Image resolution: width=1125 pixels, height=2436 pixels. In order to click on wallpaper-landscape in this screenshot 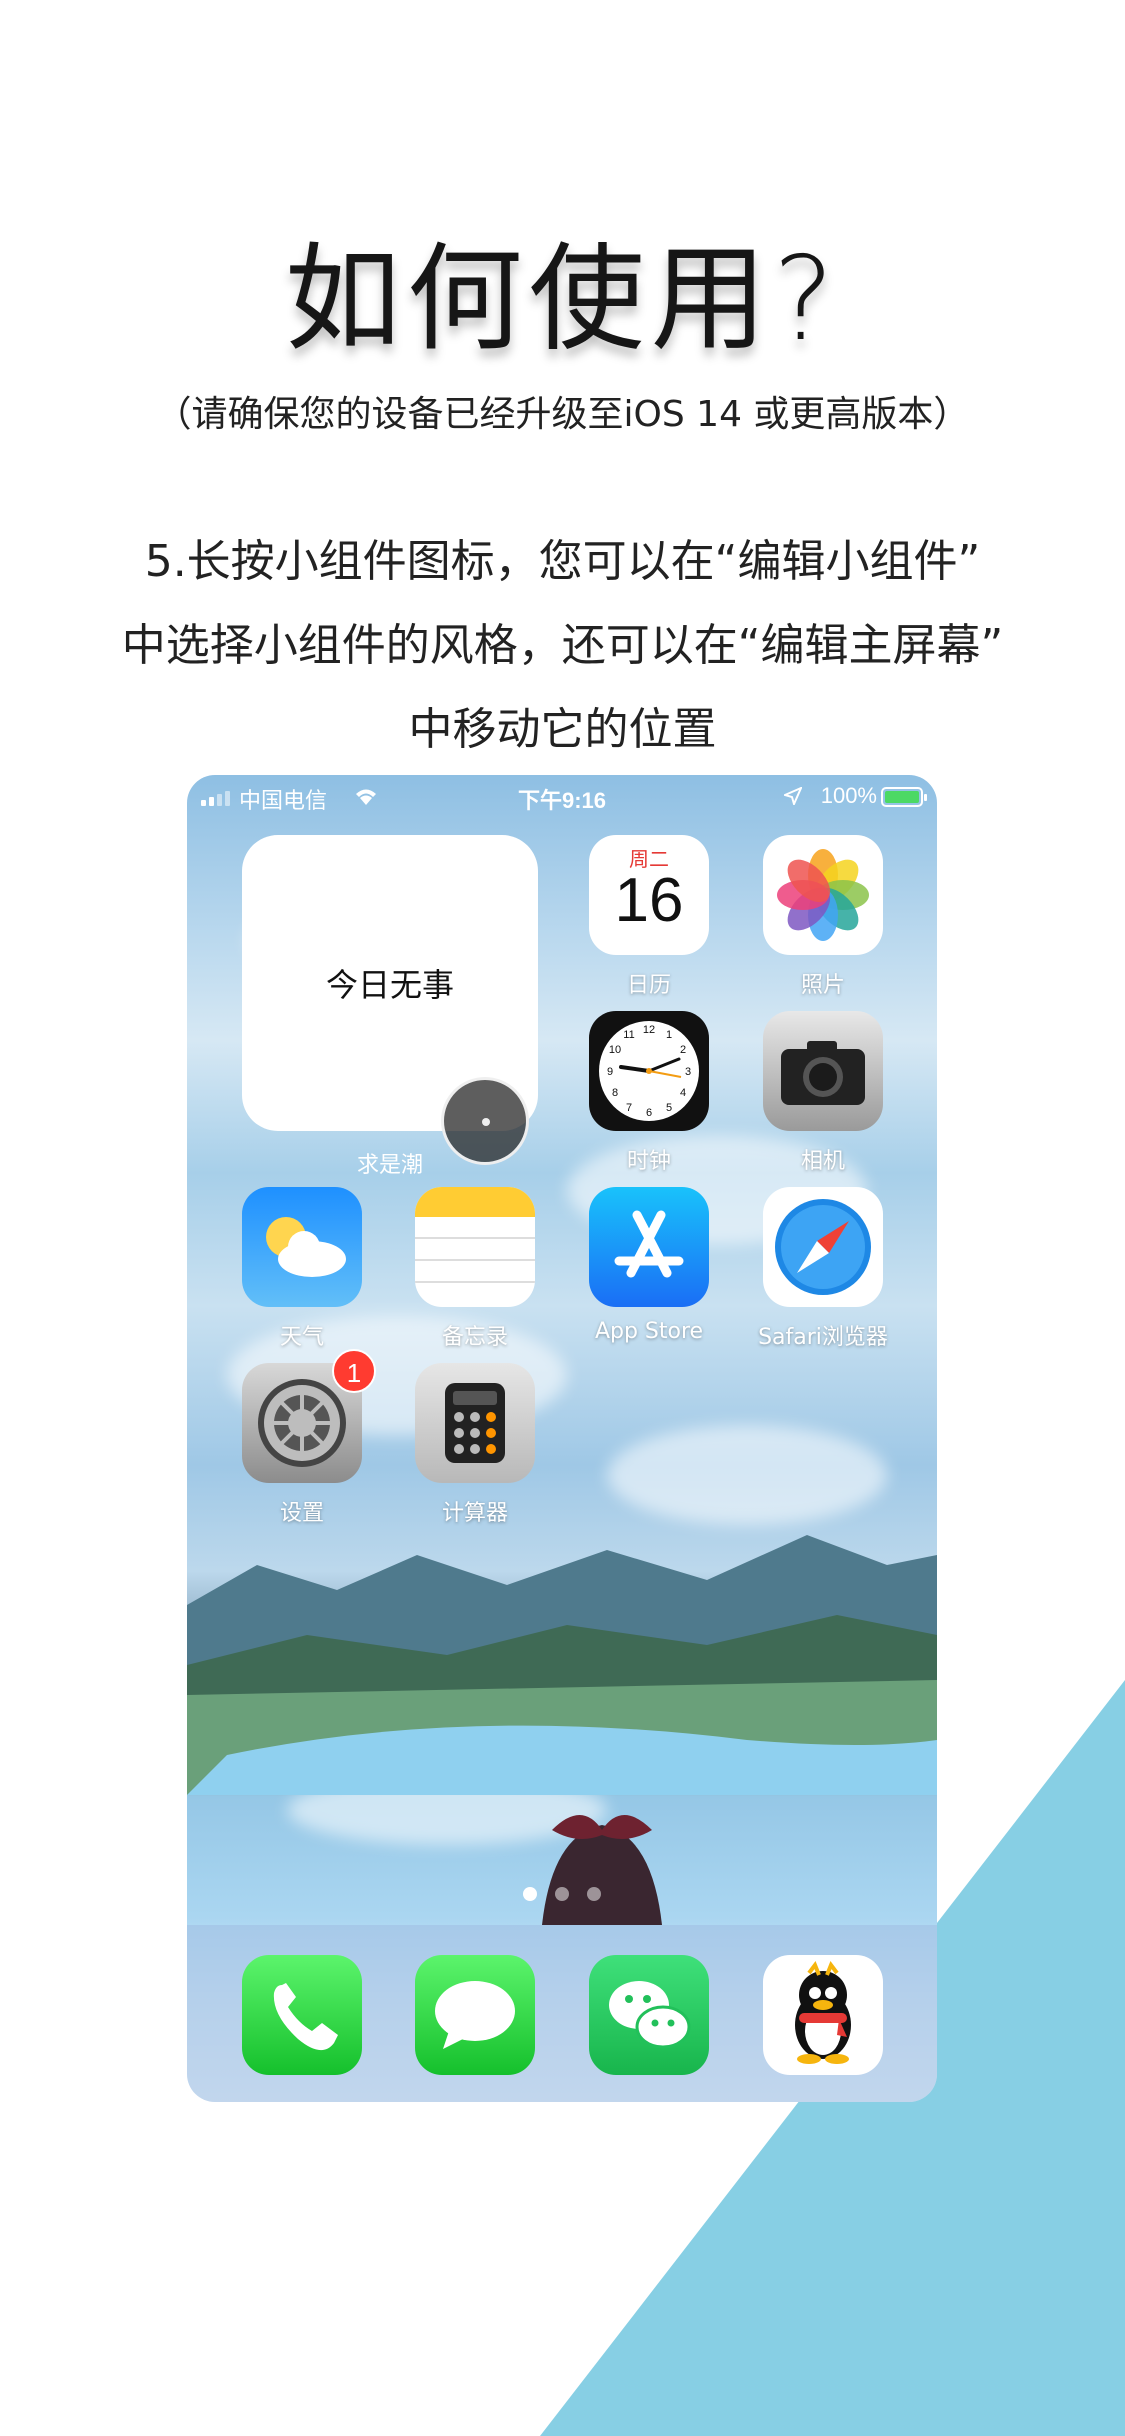, I will do `click(562, 1665)`.